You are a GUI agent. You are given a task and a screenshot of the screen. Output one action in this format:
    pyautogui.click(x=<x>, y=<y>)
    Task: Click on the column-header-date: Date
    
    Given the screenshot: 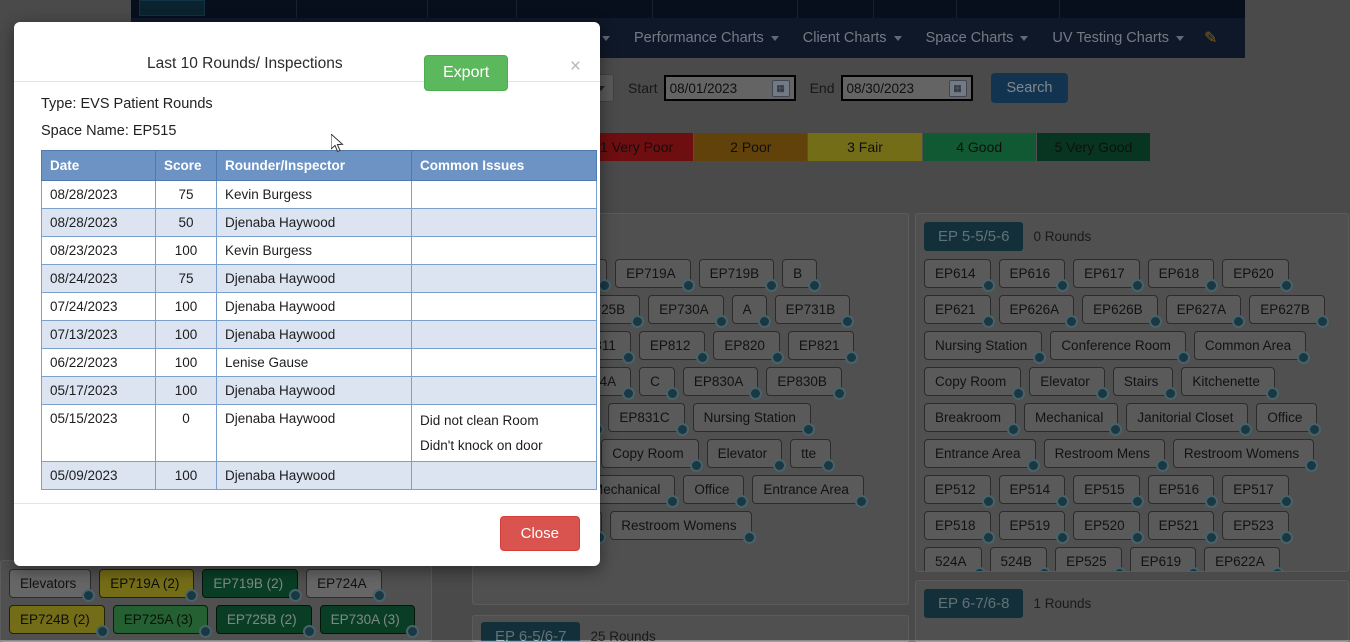 What is the action you would take?
    pyautogui.click(x=98, y=165)
    